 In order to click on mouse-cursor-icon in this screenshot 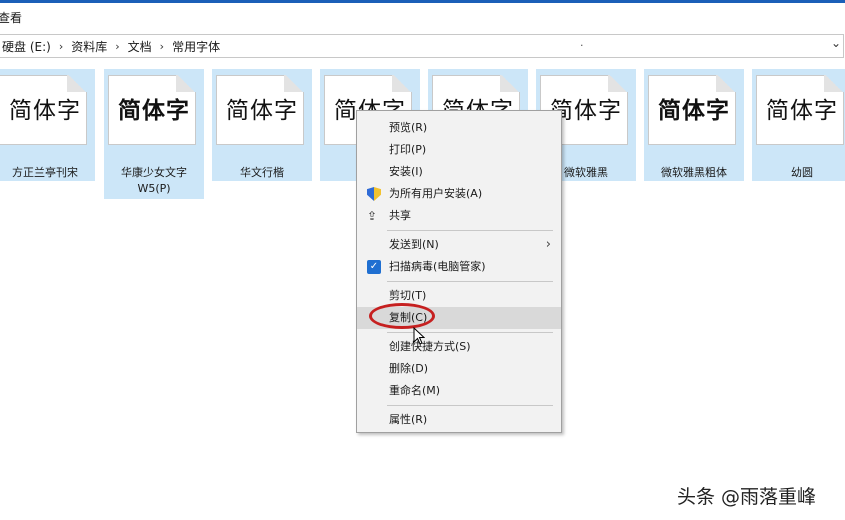, I will do `click(419, 336)`.